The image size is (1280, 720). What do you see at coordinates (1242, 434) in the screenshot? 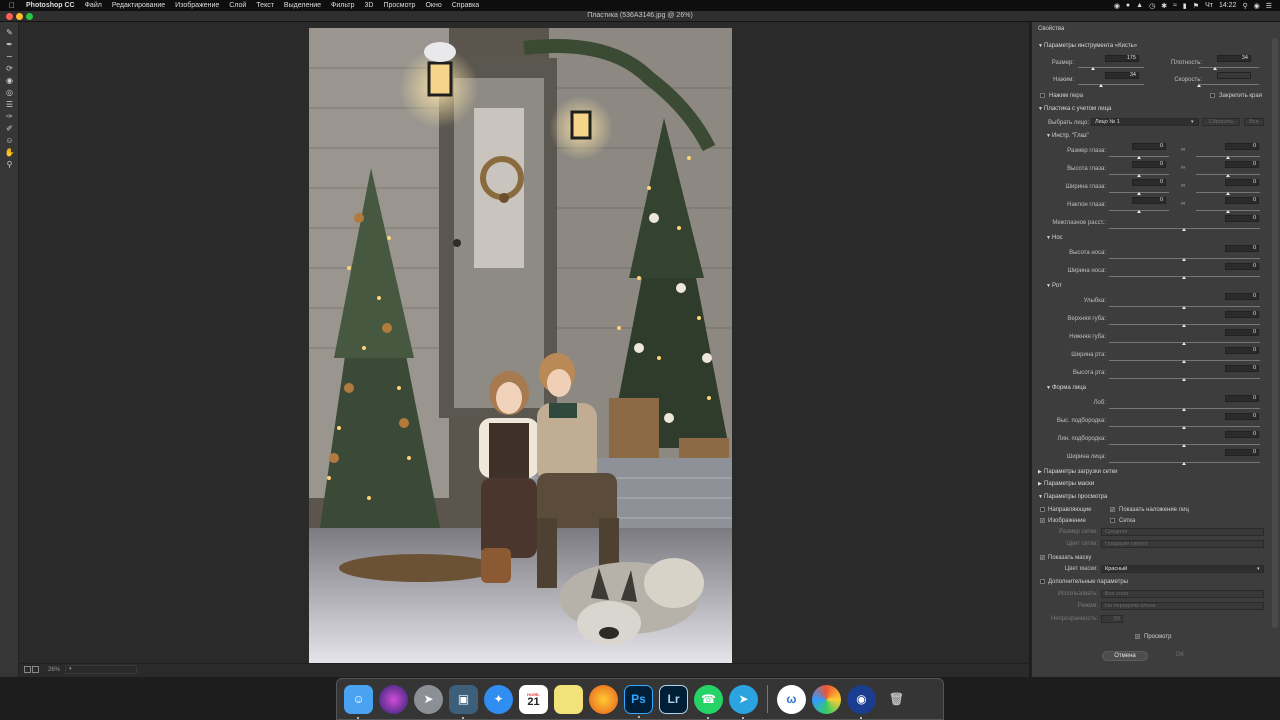
I see `jawline-input: 0` at bounding box center [1242, 434].